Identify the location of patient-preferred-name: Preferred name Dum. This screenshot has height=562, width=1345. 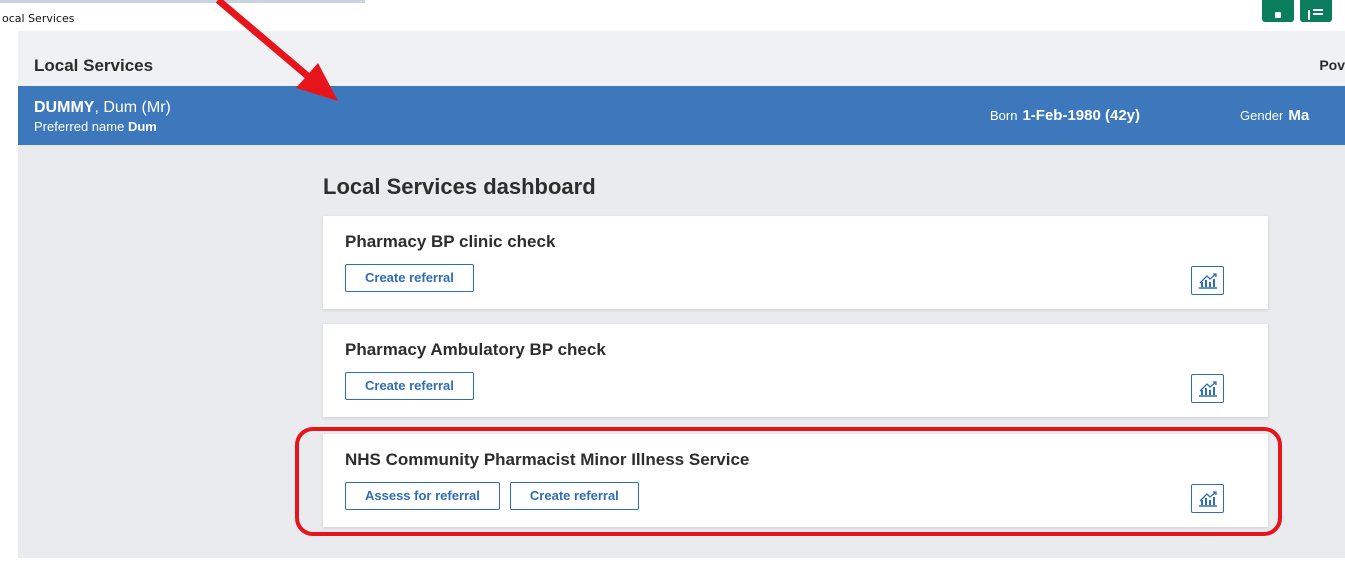
(95, 126).